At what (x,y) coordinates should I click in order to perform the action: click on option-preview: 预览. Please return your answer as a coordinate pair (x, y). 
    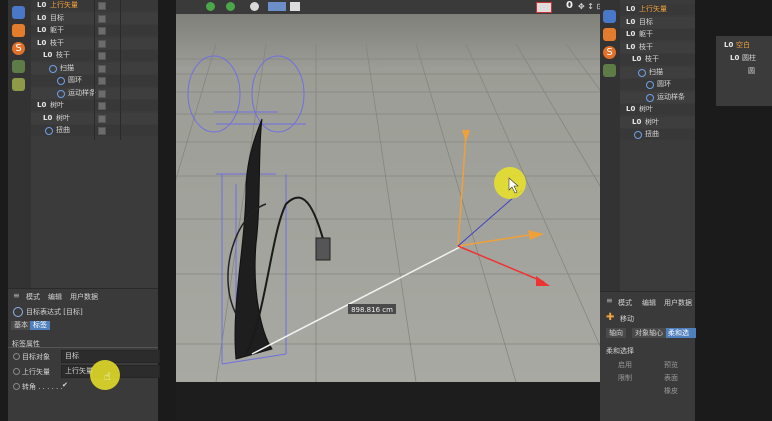
    Looking at the image, I should click on (671, 365).